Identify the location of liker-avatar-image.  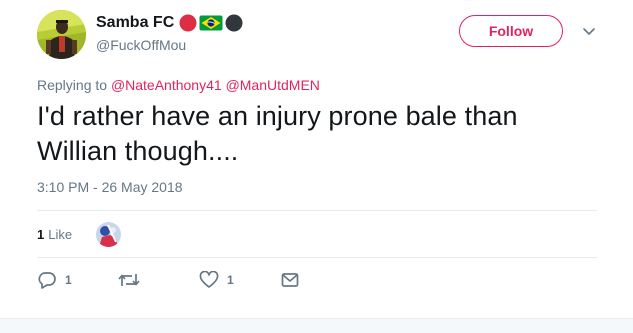
(108, 234).